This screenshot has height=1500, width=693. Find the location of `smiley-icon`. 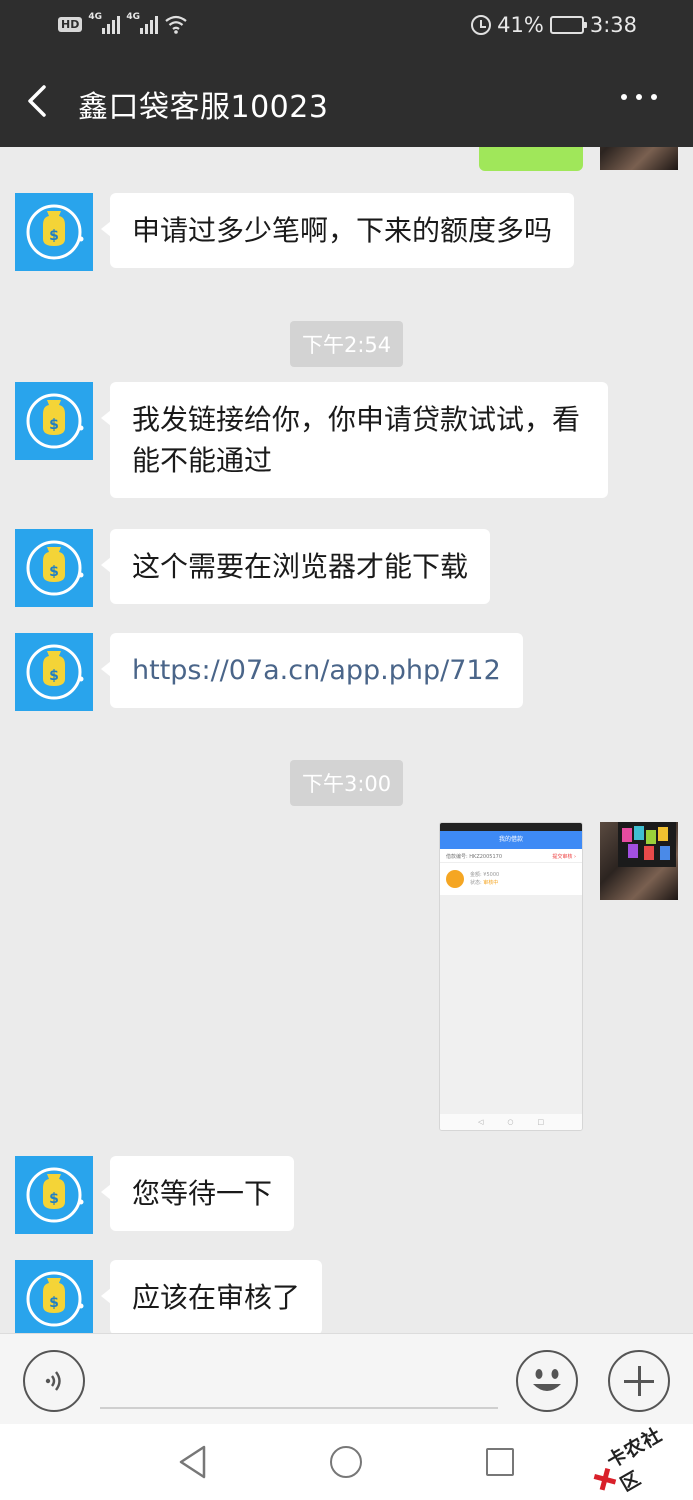

smiley-icon is located at coordinates (547, 1380).